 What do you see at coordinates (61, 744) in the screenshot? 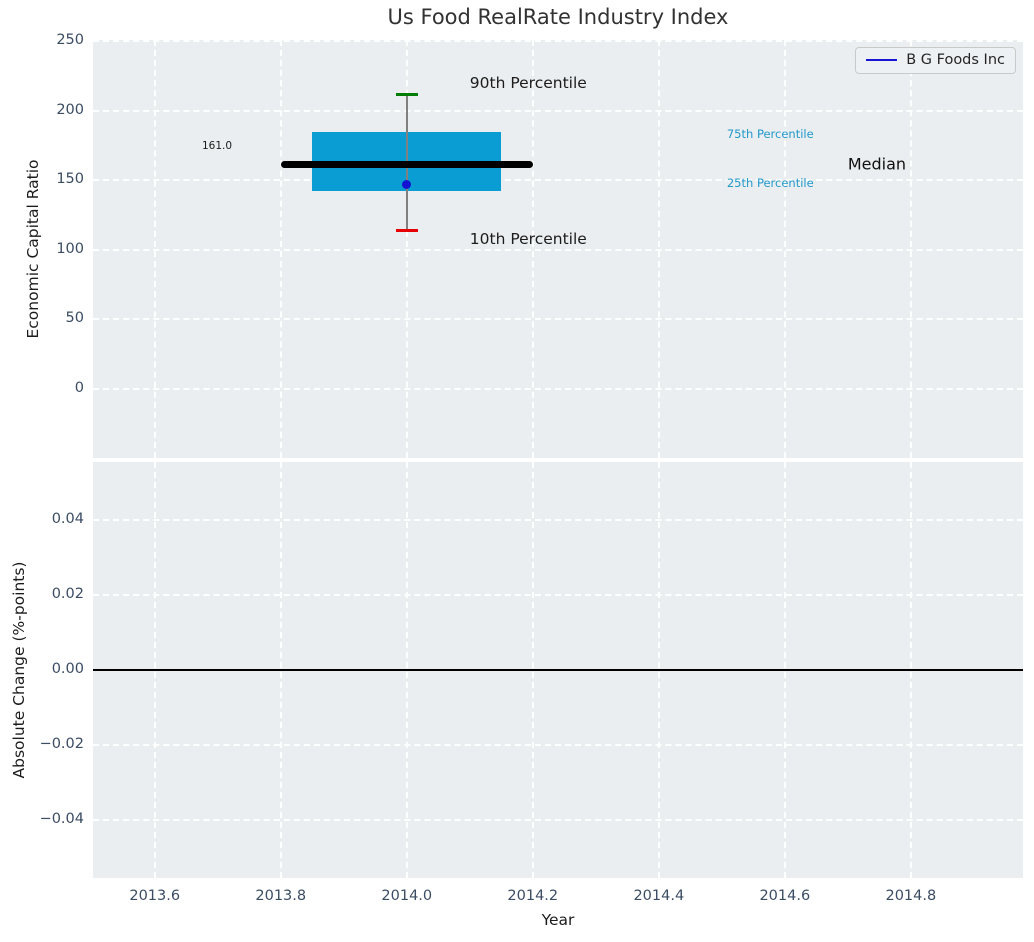
I see `y-tick-label: −0.02` at bounding box center [61, 744].